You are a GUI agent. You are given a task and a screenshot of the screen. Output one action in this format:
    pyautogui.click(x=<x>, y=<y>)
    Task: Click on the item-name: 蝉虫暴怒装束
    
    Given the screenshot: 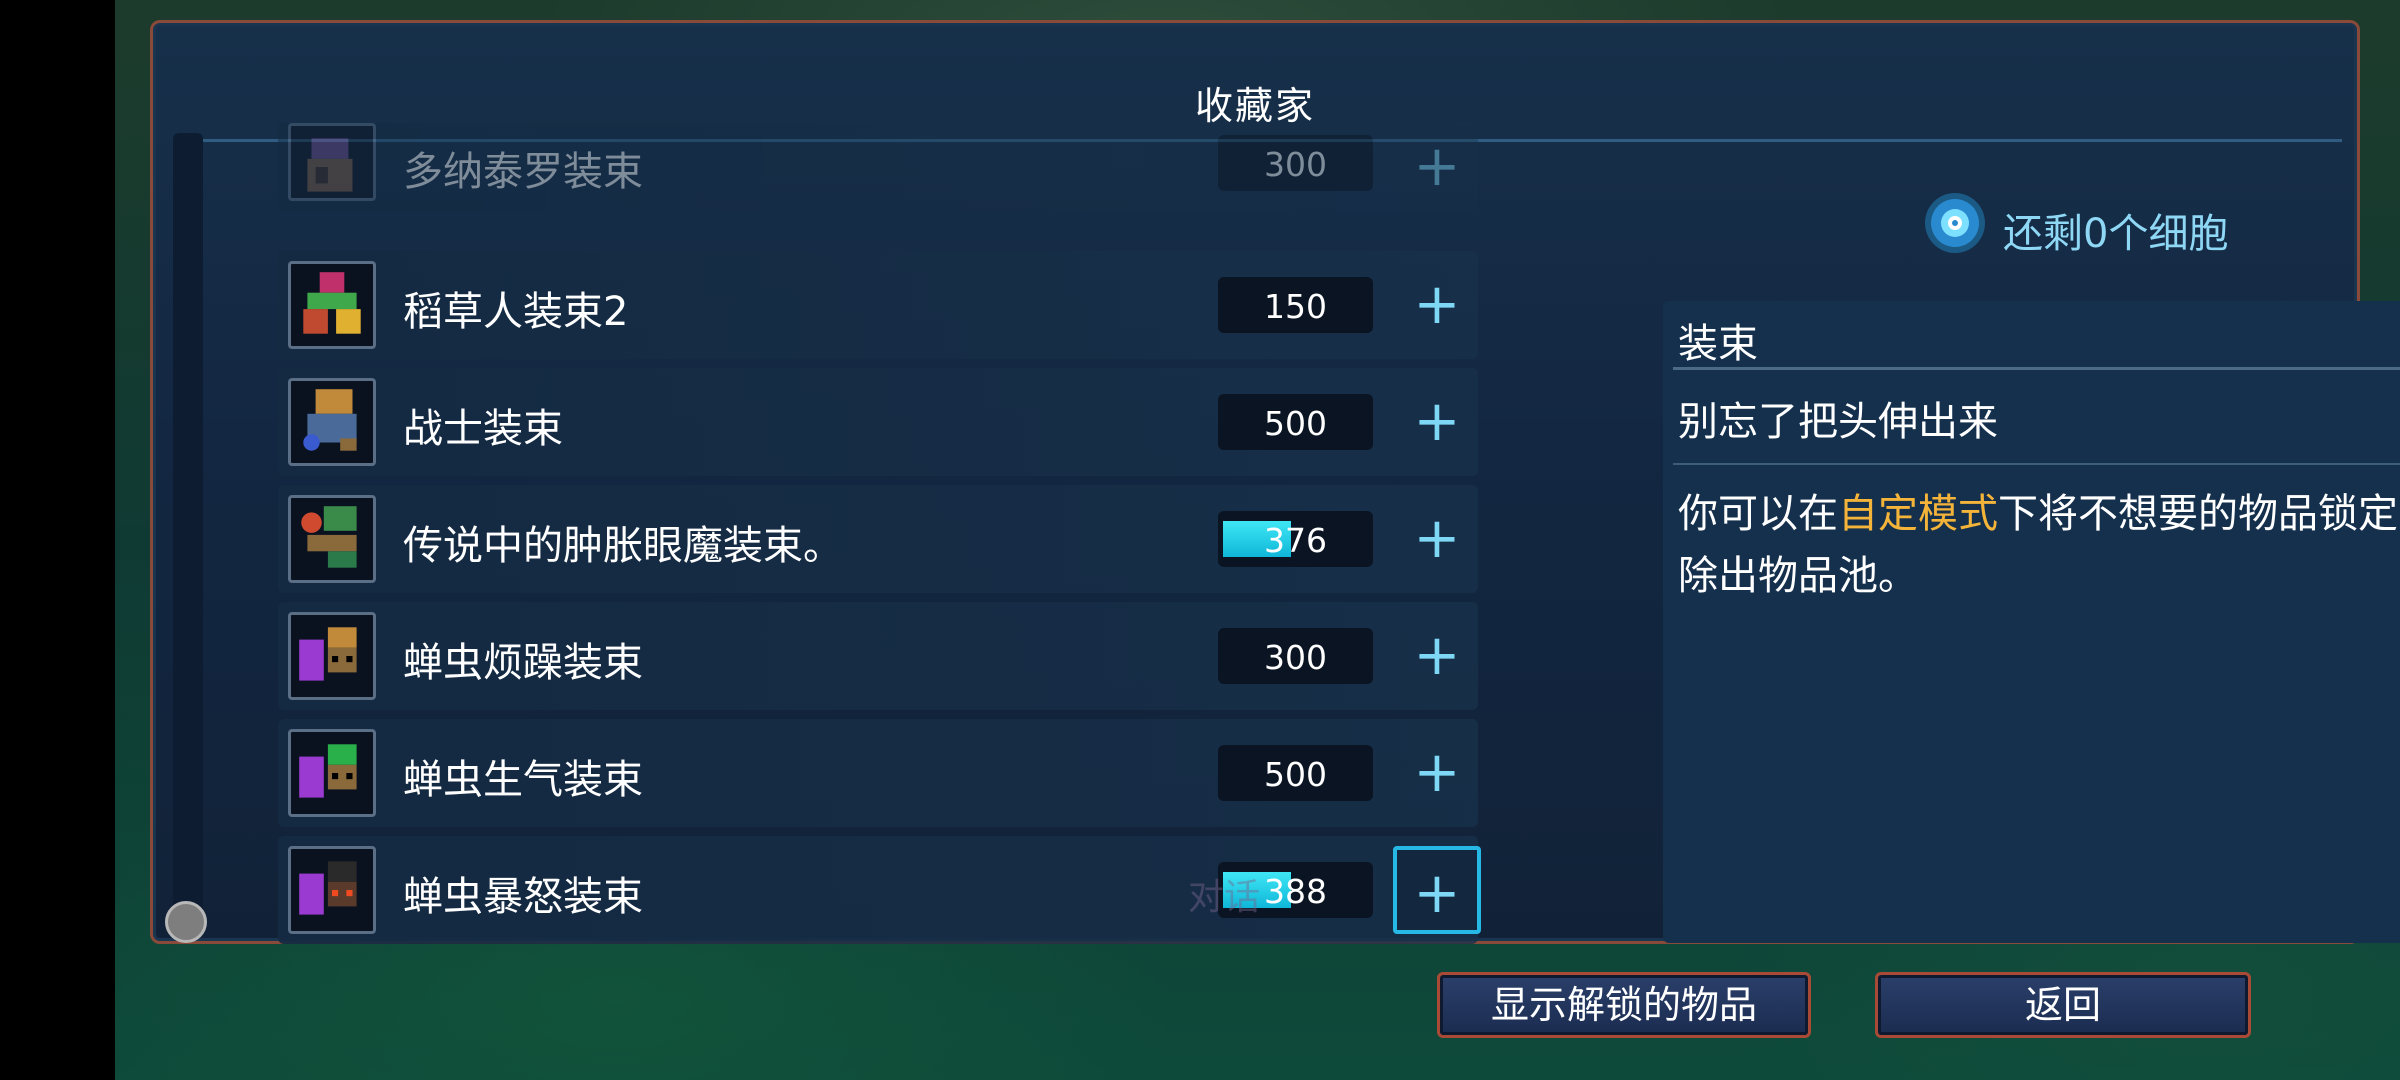 What is the action you would take?
    pyautogui.click(x=523, y=897)
    